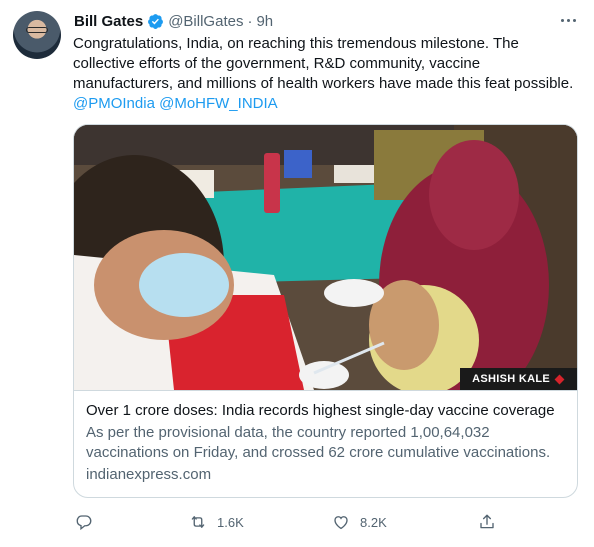  I want to click on tweet-mentions: @PMOIndia @MoHFW_INDIA, so click(328, 104).